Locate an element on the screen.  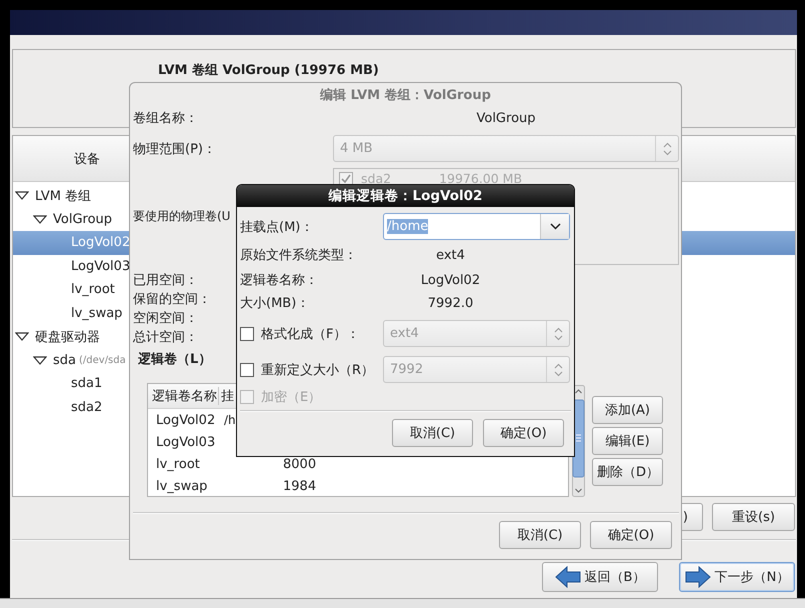
section-heading: 逻辑卷（L） is located at coordinates (175, 359).